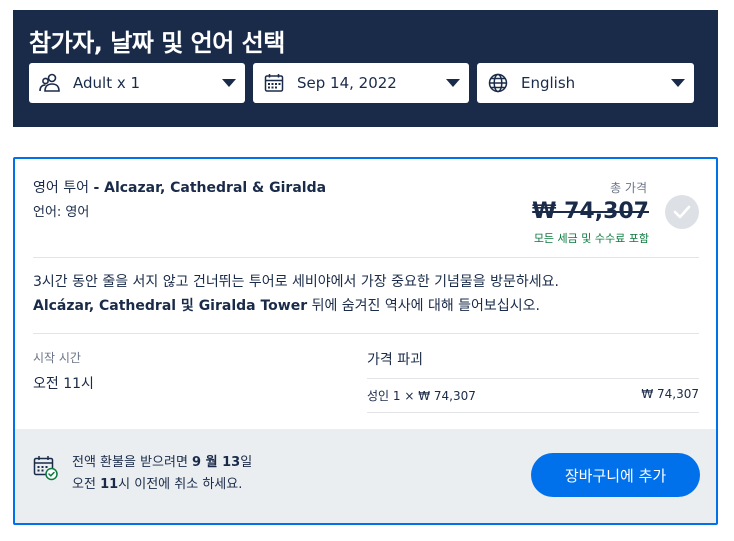 The image size is (734, 541). What do you see at coordinates (347, 83) in the screenshot?
I see `date-value: Sep 14, 2022` at bounding box center [347, 83].